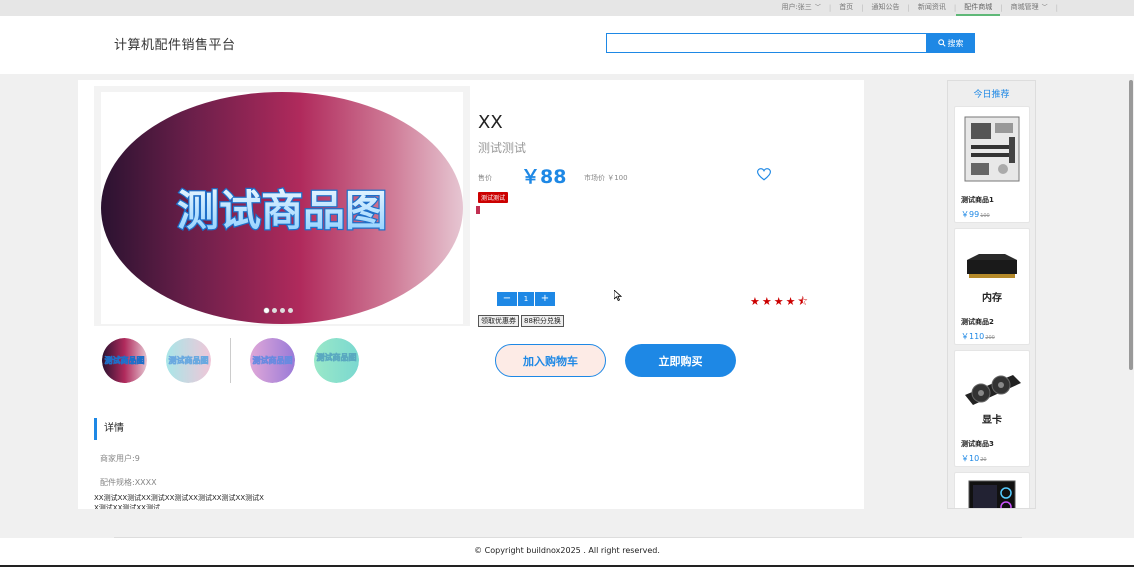 This screenshot has height=567, width=1134. What do you see at coordinates (977, 322) in the screenshot?
I see `recommend-name: 测试商品2` at bounding box center [977, 322].